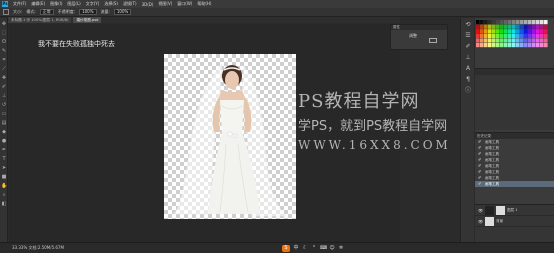 The width and height of the screenshot is (554, 253). I want to click on tab-untitled: 未标题-1 @ 100%(图层 1, RGB/8), so click(40, 20).